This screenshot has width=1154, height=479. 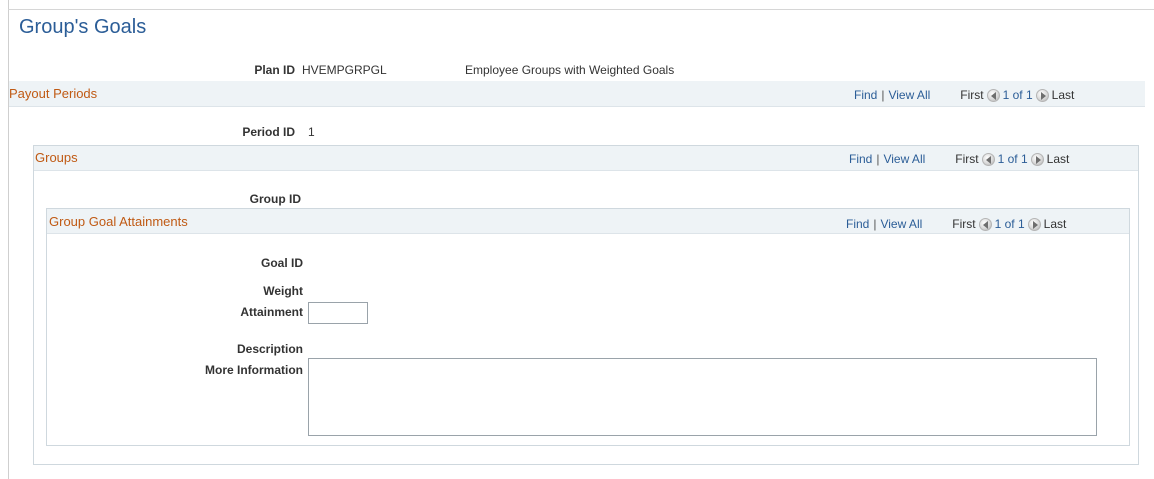 I want to click on group-id-label: Group ID, so click(x=275, y=199).